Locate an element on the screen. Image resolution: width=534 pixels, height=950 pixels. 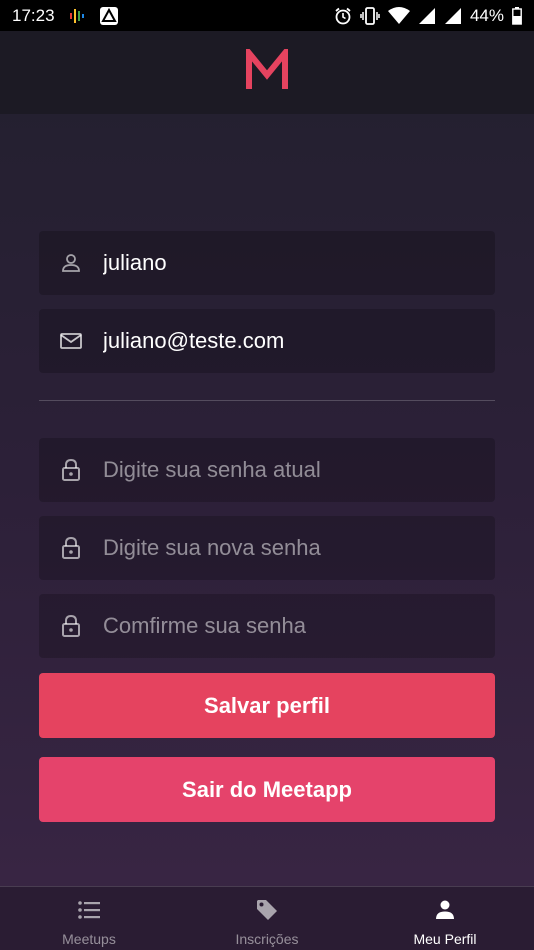
vibrate-icon is located at coordinates (370, 15).